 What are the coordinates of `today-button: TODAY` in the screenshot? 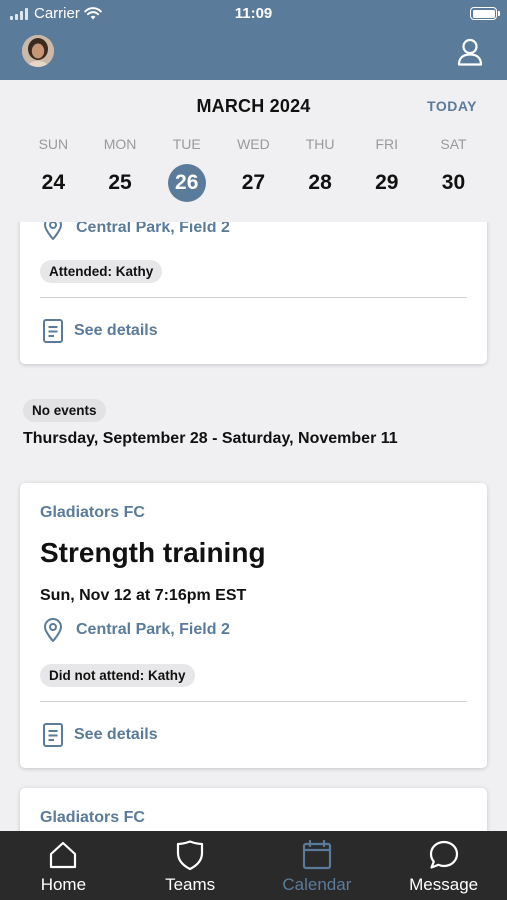 It's located at (452, 106).